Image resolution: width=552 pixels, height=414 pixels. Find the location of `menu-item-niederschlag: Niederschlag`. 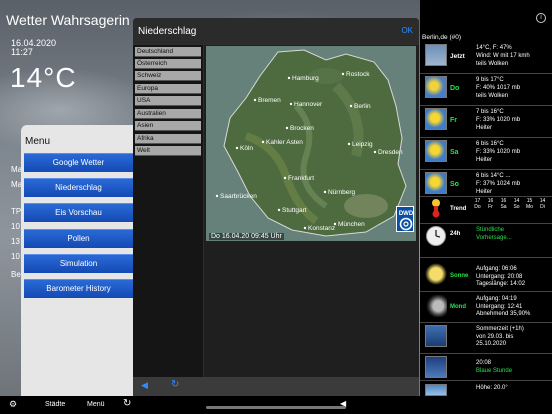

menu-item-niederschlag: Niederschlag is located at coordinates (78, 187).